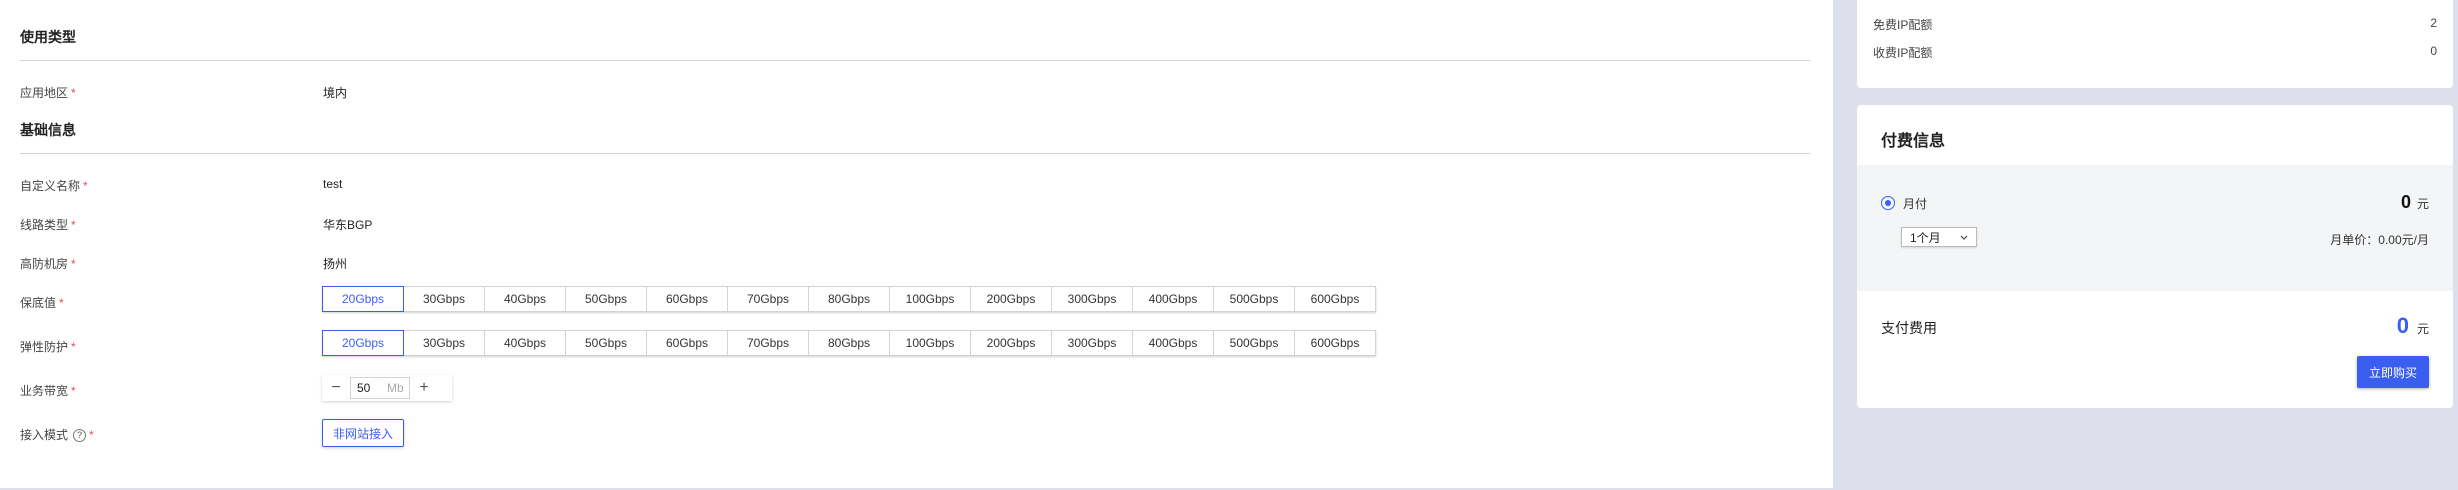 This screenshot has height=490, width=2458. I want to click on guarantee-option-600gbps: 600Gbps, so click(1335, 299).